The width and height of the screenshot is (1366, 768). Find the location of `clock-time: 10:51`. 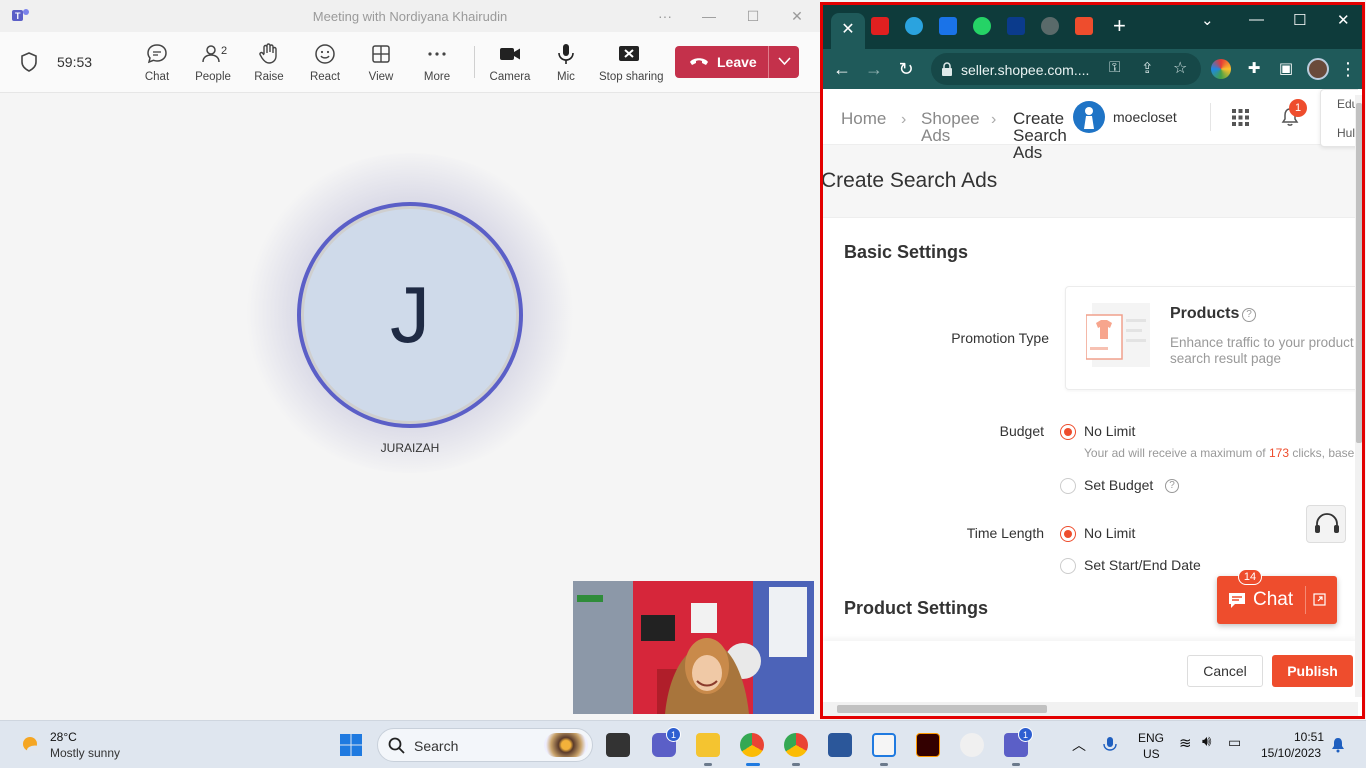

clock-time: 10:51 is located at coordinates (1309, 737).